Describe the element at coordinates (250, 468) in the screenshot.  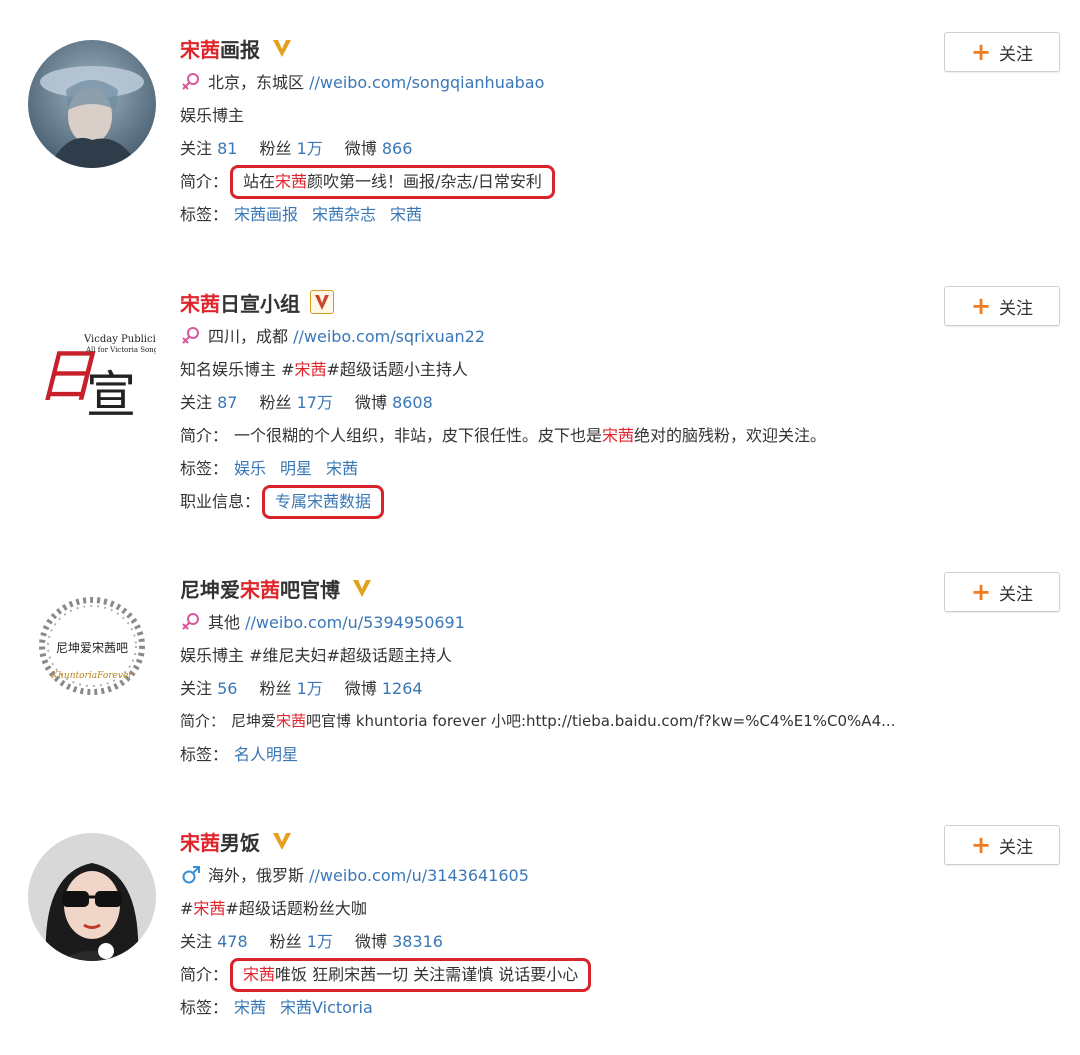
I see `tag-link: 娱乐` at that location.